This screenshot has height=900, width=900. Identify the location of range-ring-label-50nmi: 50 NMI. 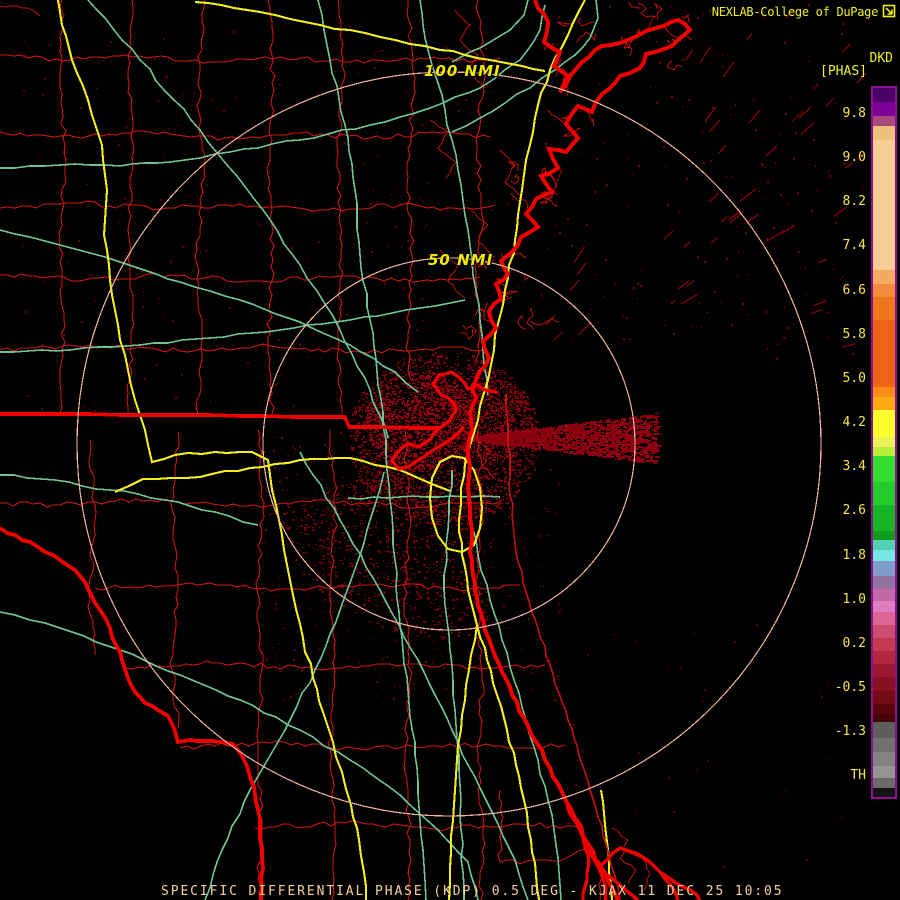
(461, 260).